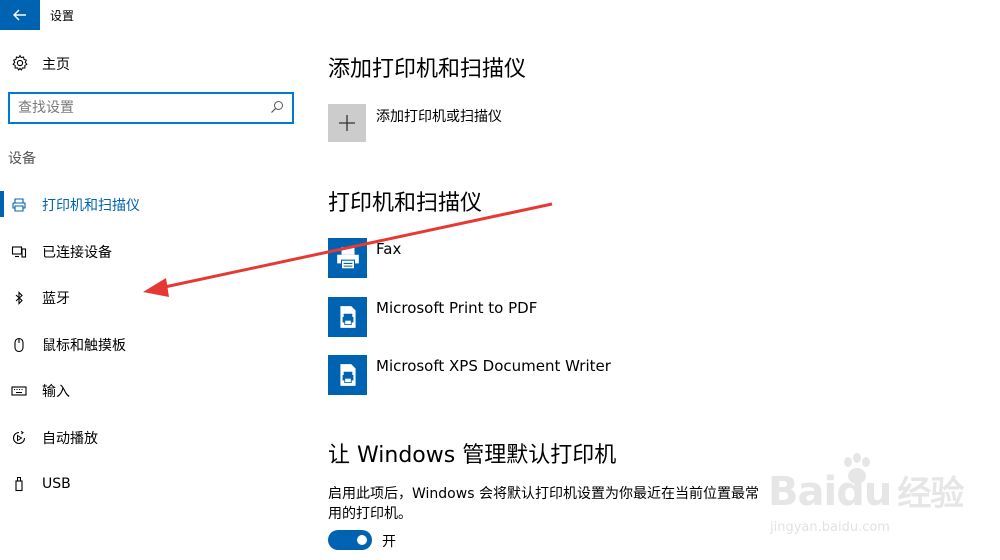 The image size is (1000, 560). Describe the element at coordinates (439, 116) in the screenshot. I see `add-printer-label: 添加打印机或扫描仪` at that location.